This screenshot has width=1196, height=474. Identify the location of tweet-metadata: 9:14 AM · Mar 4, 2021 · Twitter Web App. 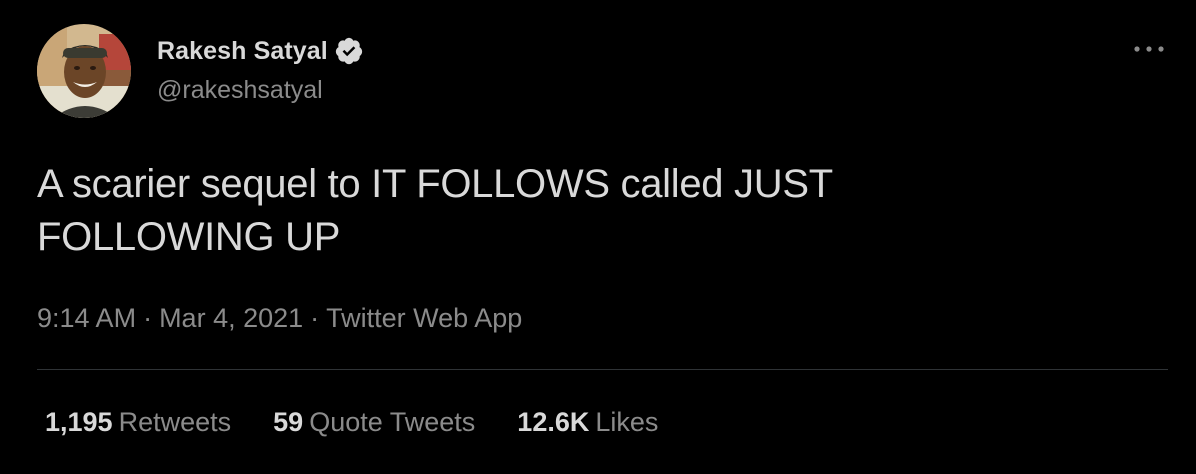
(279, 318).